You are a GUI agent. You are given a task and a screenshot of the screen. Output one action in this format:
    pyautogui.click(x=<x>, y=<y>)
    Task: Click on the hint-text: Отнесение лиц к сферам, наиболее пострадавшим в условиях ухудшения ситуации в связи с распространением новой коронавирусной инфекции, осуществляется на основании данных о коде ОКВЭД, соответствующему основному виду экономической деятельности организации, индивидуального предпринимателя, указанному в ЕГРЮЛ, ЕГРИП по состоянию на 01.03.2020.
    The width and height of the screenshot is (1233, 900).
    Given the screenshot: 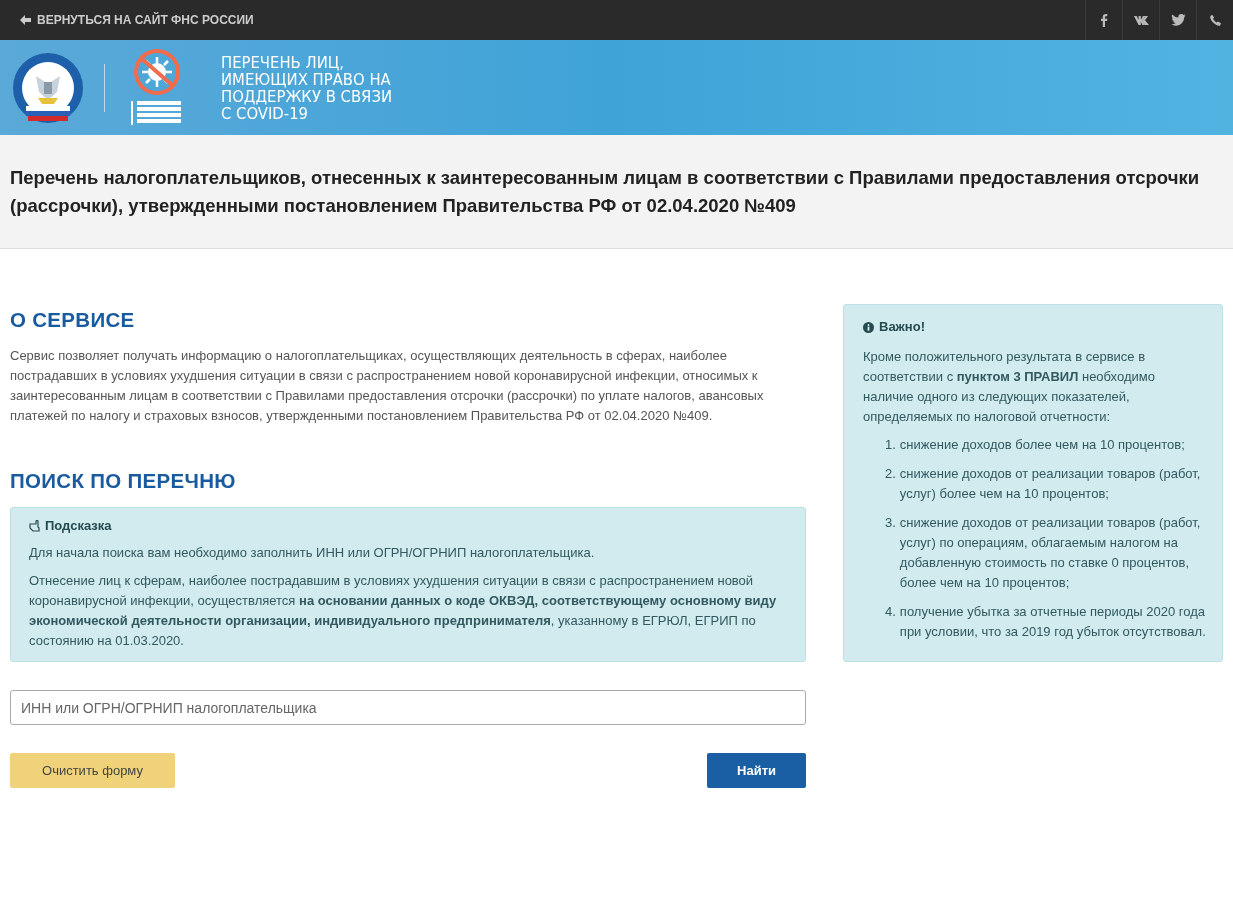 What is the action you would take?
    pyautogui.click(x=403, y=611)
    